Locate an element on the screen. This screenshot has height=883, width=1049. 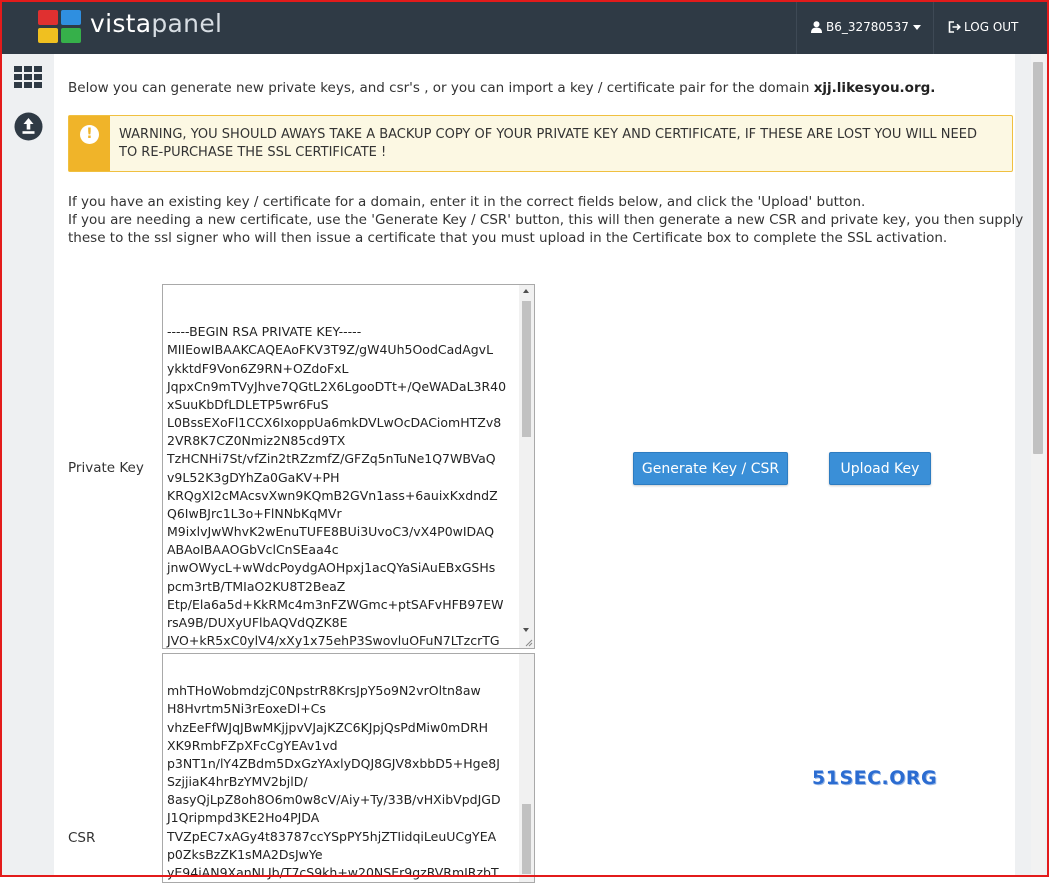
watermark: 51SEC.ORG is located at coordinates (875, 778).